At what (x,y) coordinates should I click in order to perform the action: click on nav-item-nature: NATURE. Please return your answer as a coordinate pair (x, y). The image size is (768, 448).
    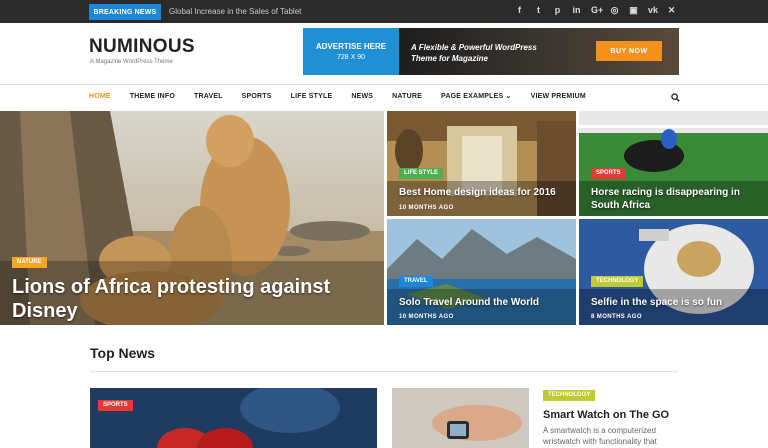
    Looking at the image, I should click on (407, 97).